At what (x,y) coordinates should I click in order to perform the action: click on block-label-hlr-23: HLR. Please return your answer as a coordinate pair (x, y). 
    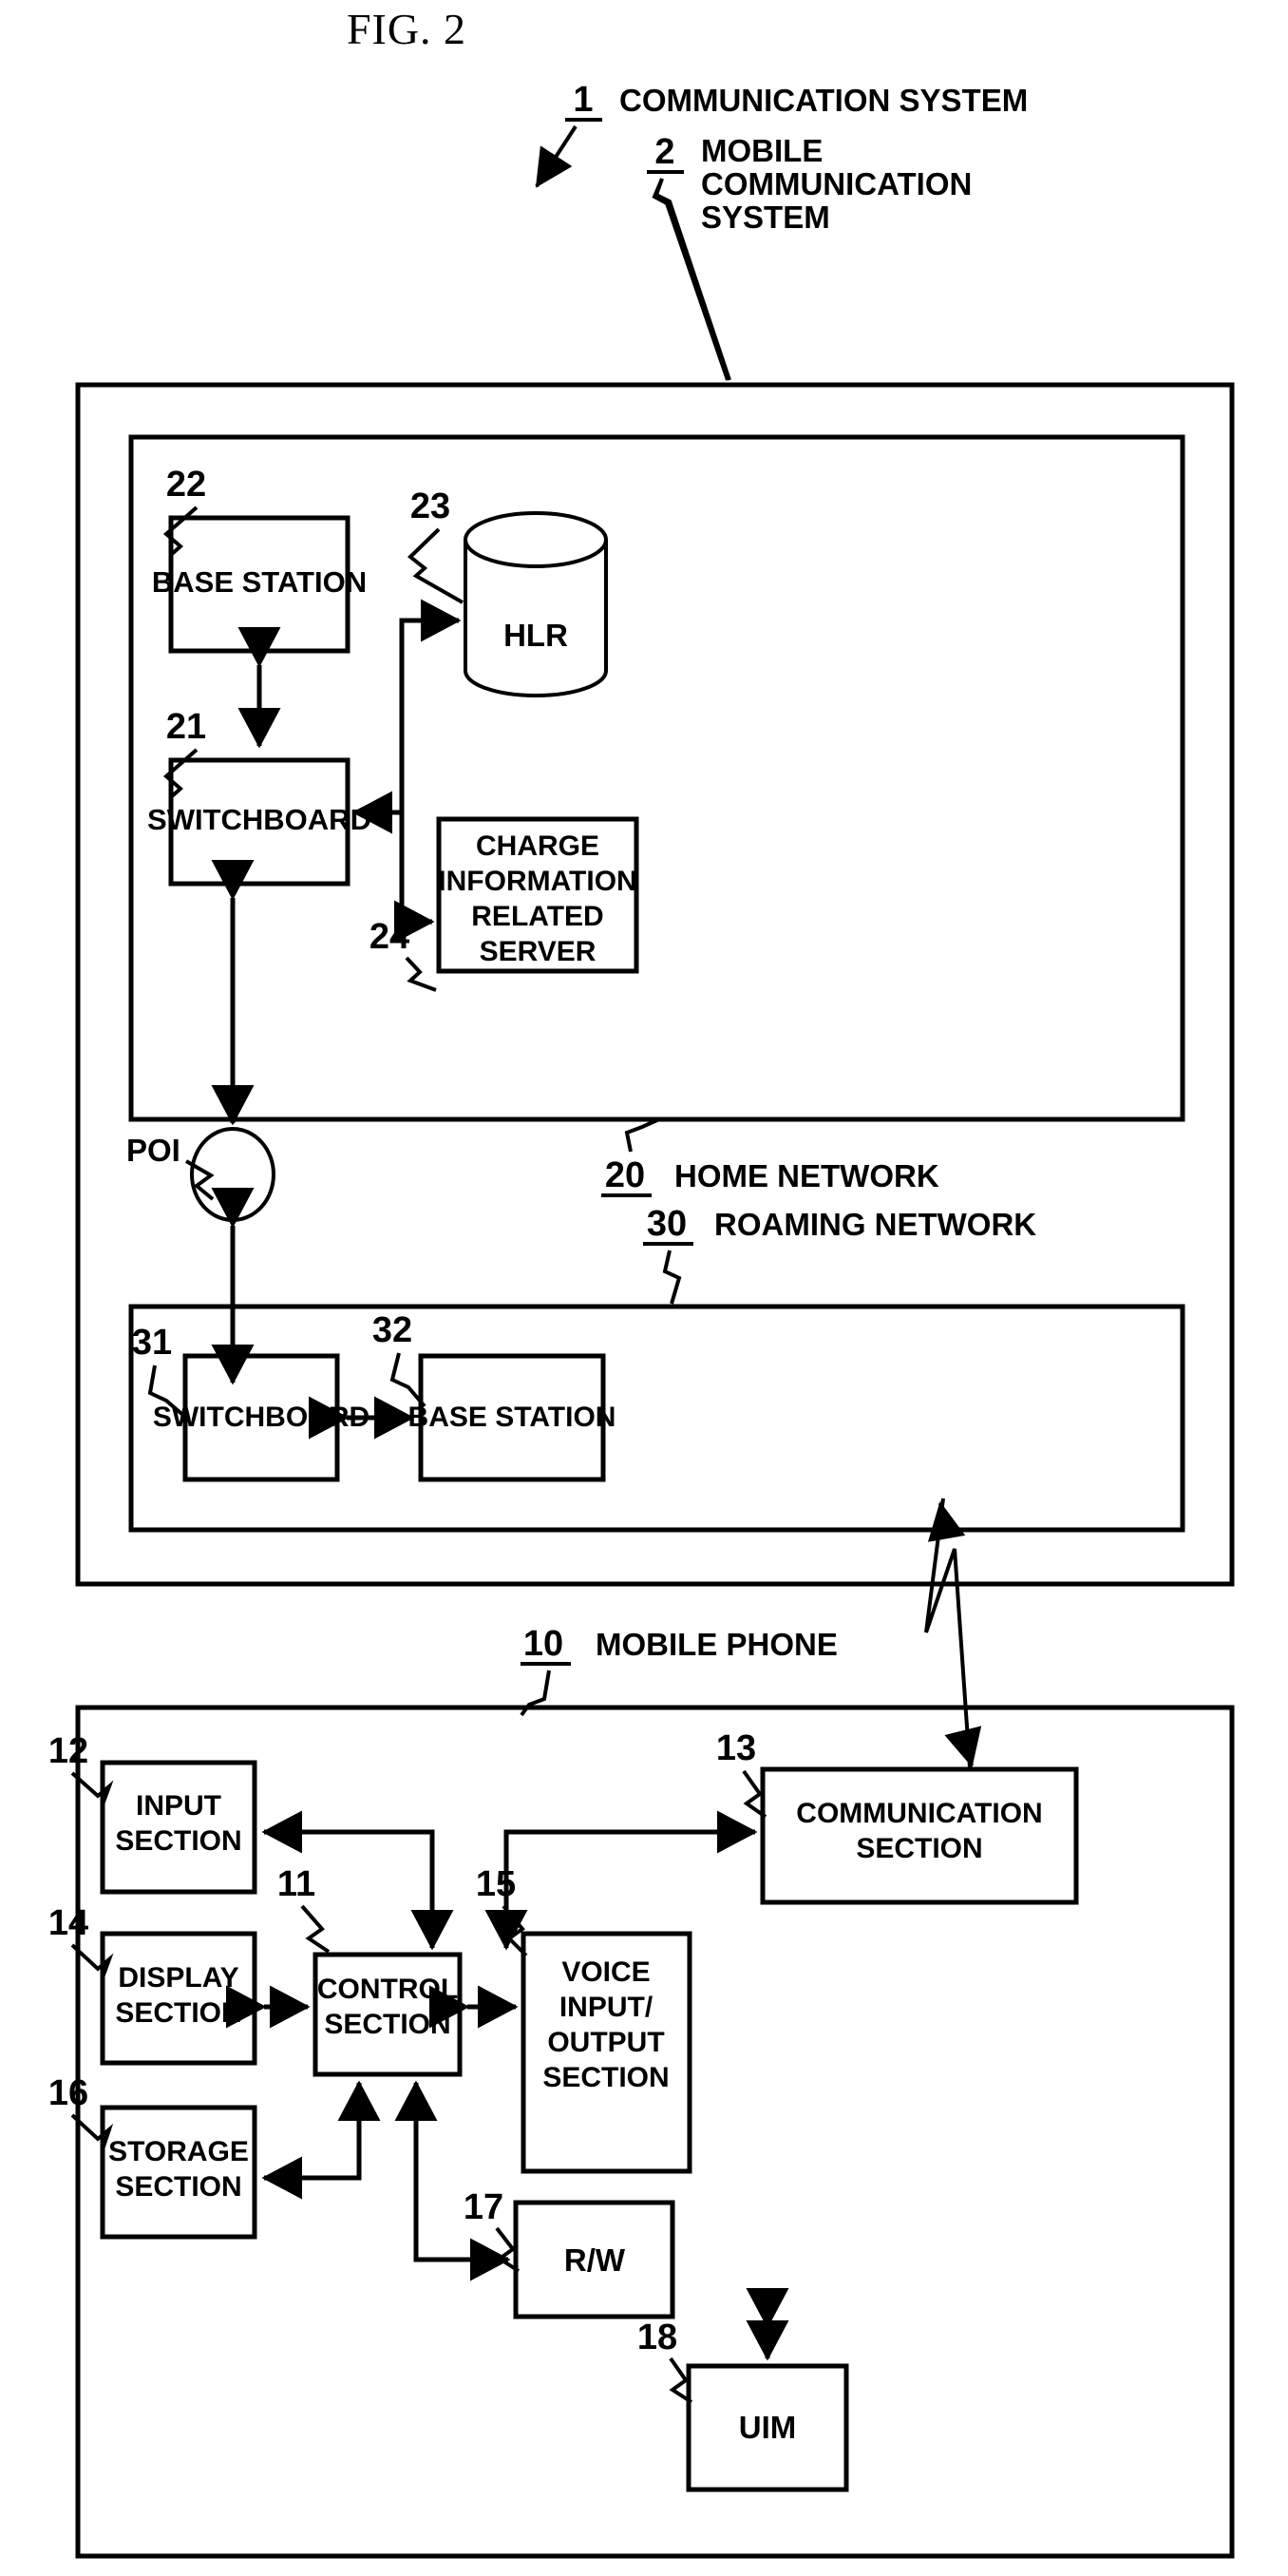
    Looking at the image, I should click on (535, 635).